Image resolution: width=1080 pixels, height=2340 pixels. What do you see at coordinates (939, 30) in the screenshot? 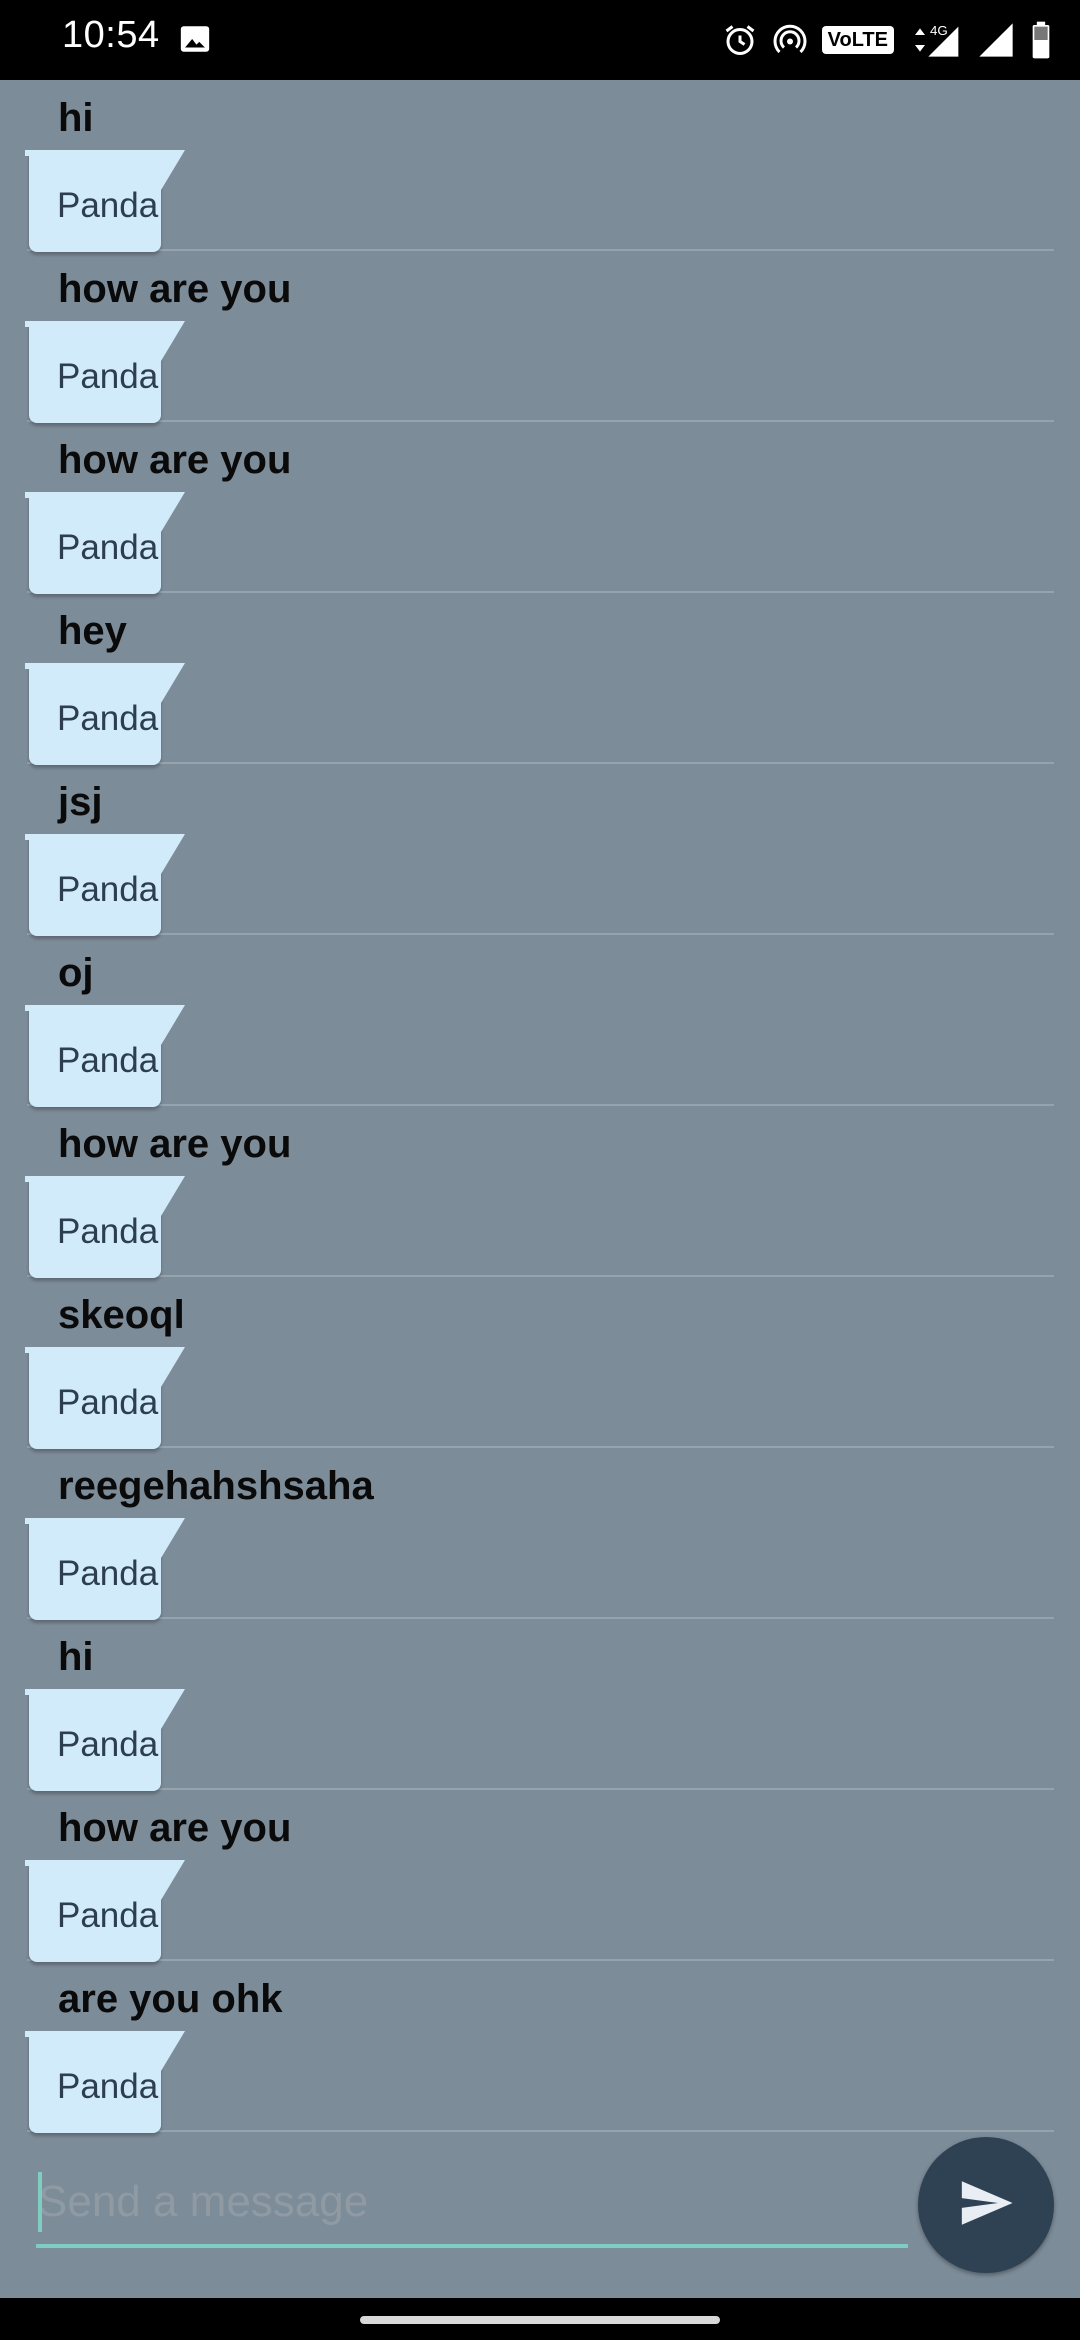
I see `network-label: 4G` at bounding box center [939, 30].